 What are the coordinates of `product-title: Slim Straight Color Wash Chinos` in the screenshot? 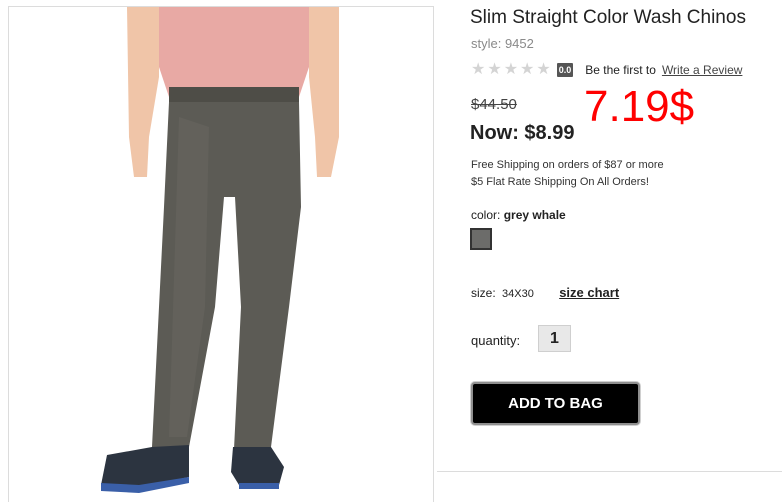 It's located at (608, 17).